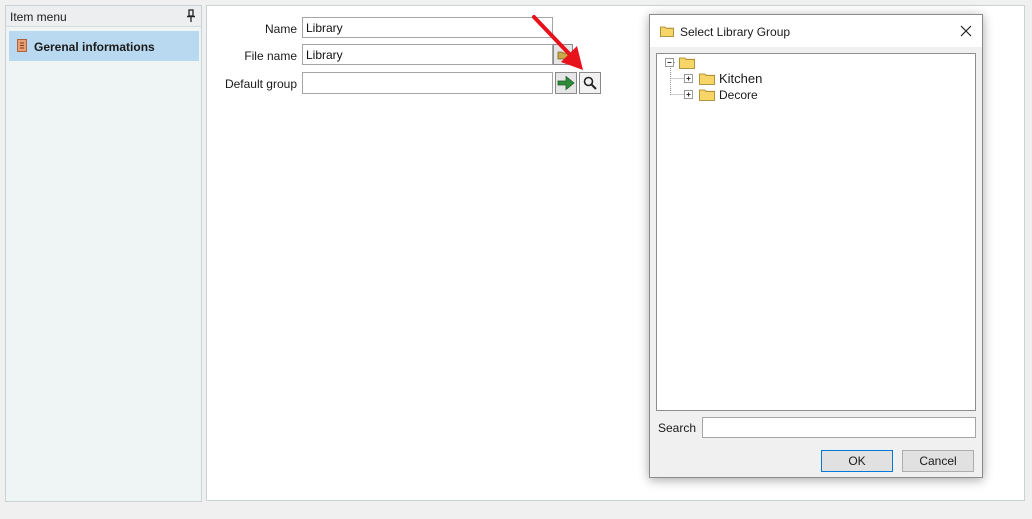 Image resolution: width=1032 pixels, height=519 pixels. I want to click on ok-button: OK, so click(857, 461).